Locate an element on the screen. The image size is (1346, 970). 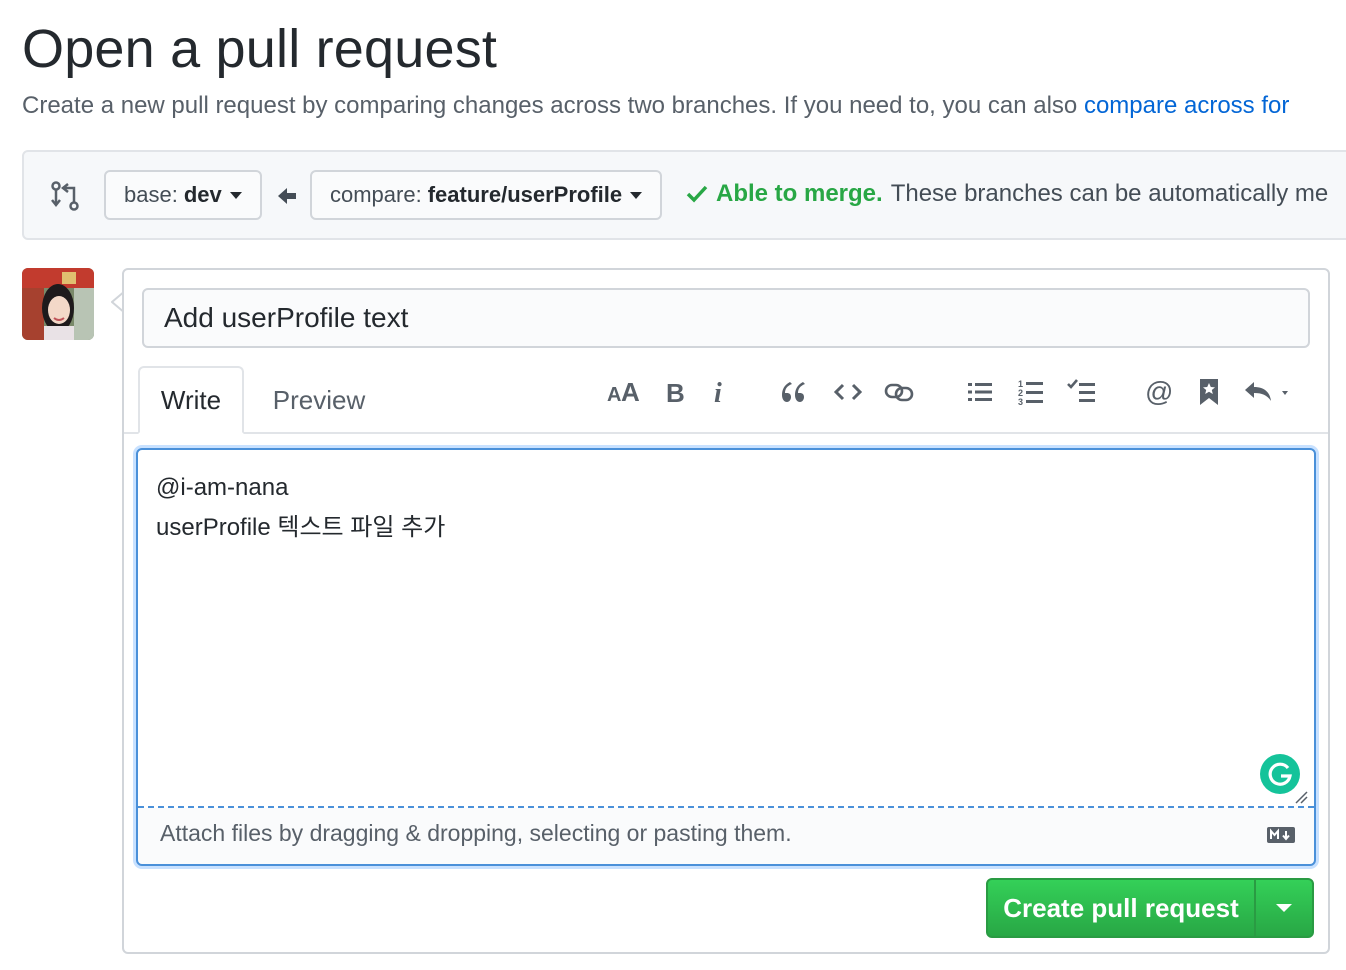
saved-reply-icon is located at coordinates (1209, 392).